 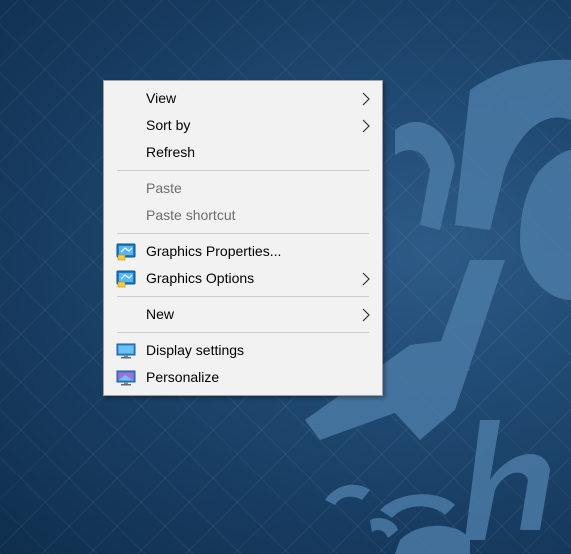 What do you see at coordinates (195, 350) in the screenshot?
I see `menu-item-label: Display settings` at bounding box center [195, 350].